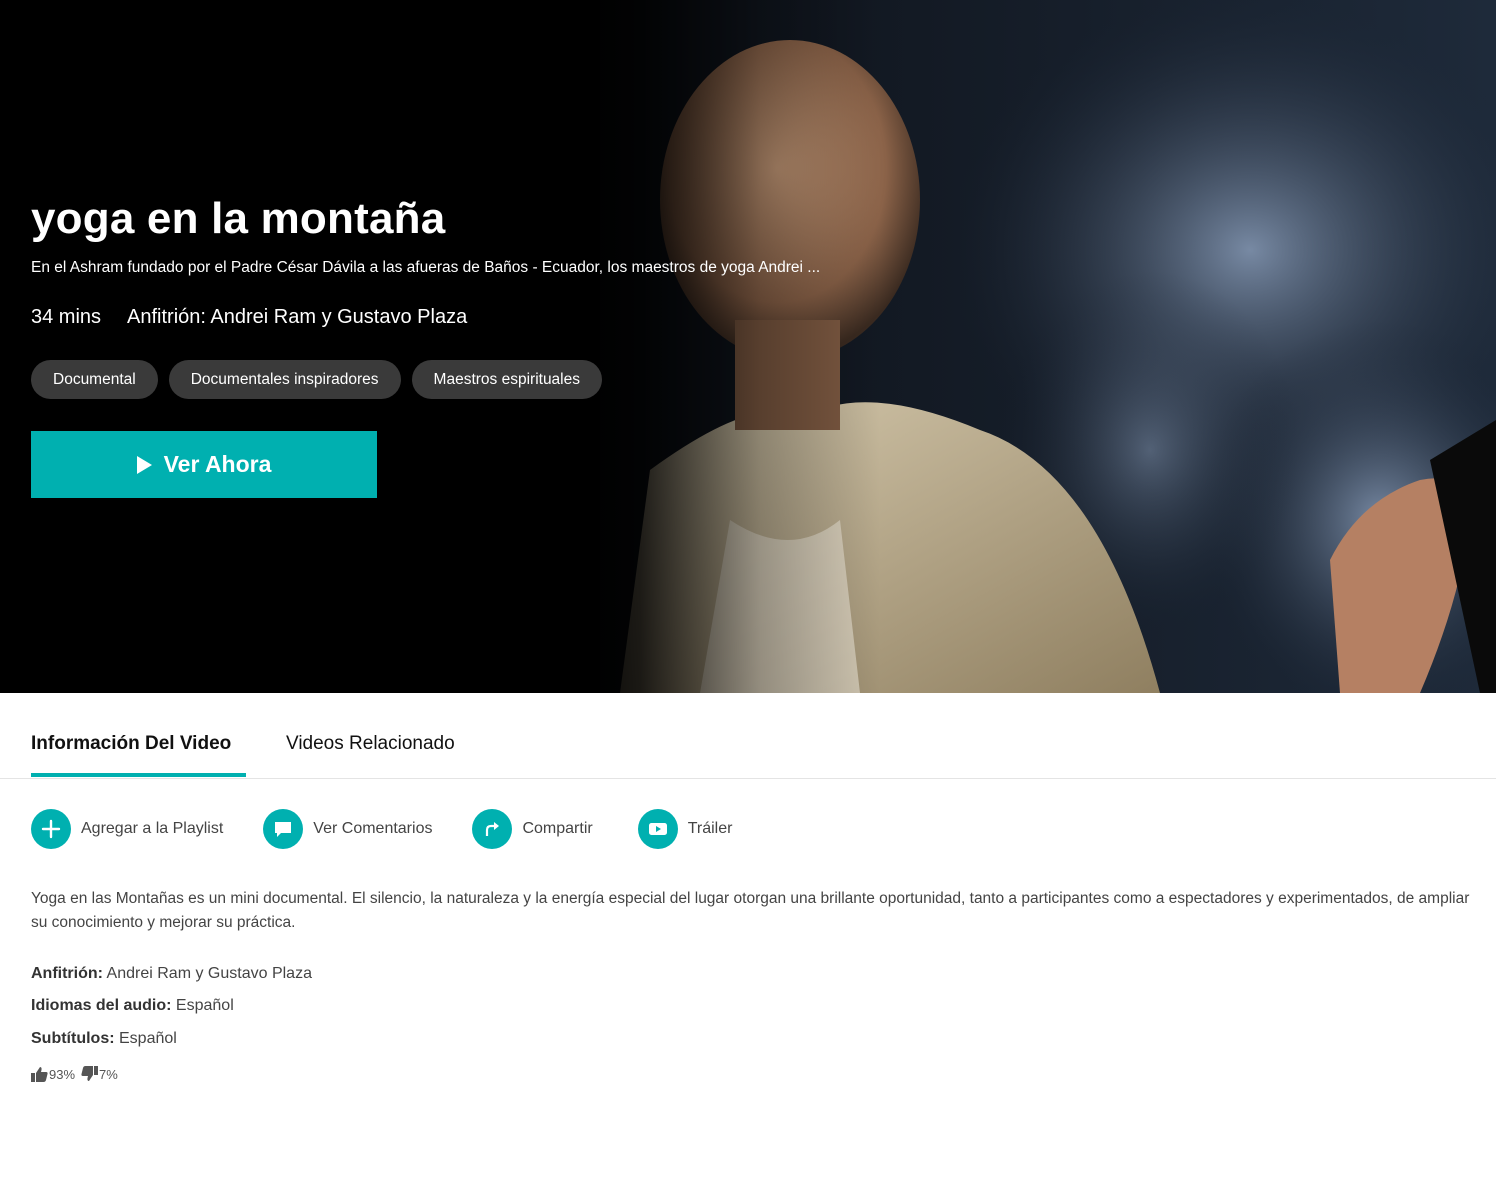  What do you see at coordinates (557, 828) in the screenshot?
I see `share-label: Compartir` at bounding box center [557, 828].